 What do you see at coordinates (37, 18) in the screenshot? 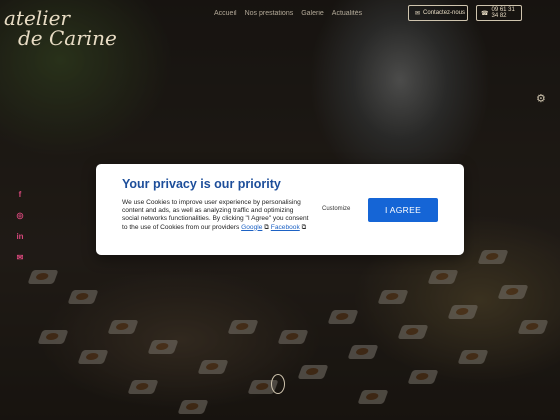
I see `logo-line-1: atelier` at bounding box center [37, 18].